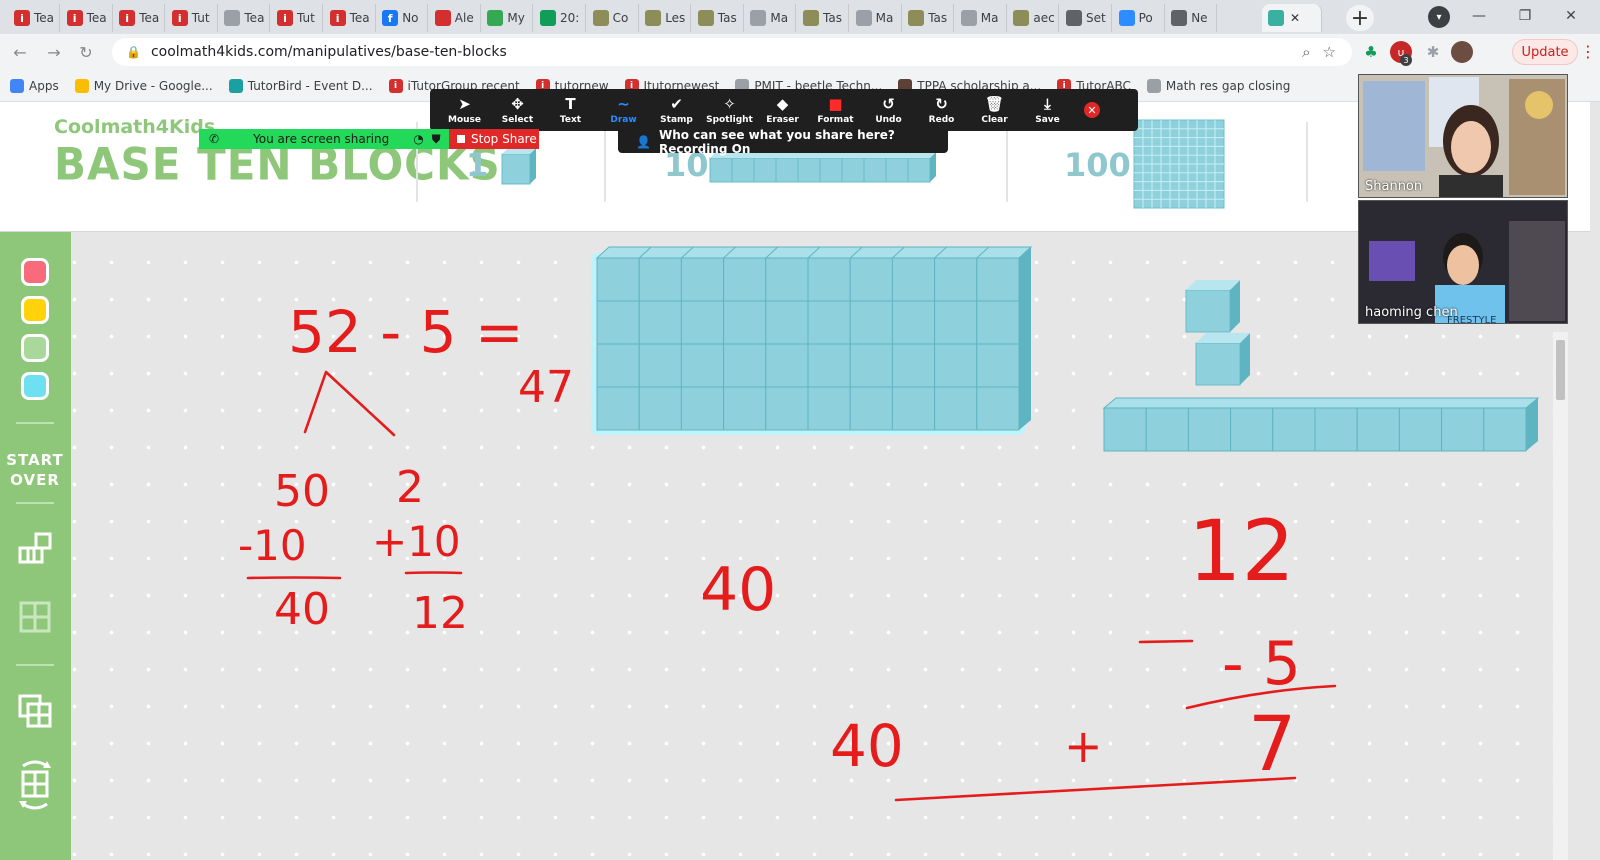  I want to click on ink-answer: 47, so click(546, 387).